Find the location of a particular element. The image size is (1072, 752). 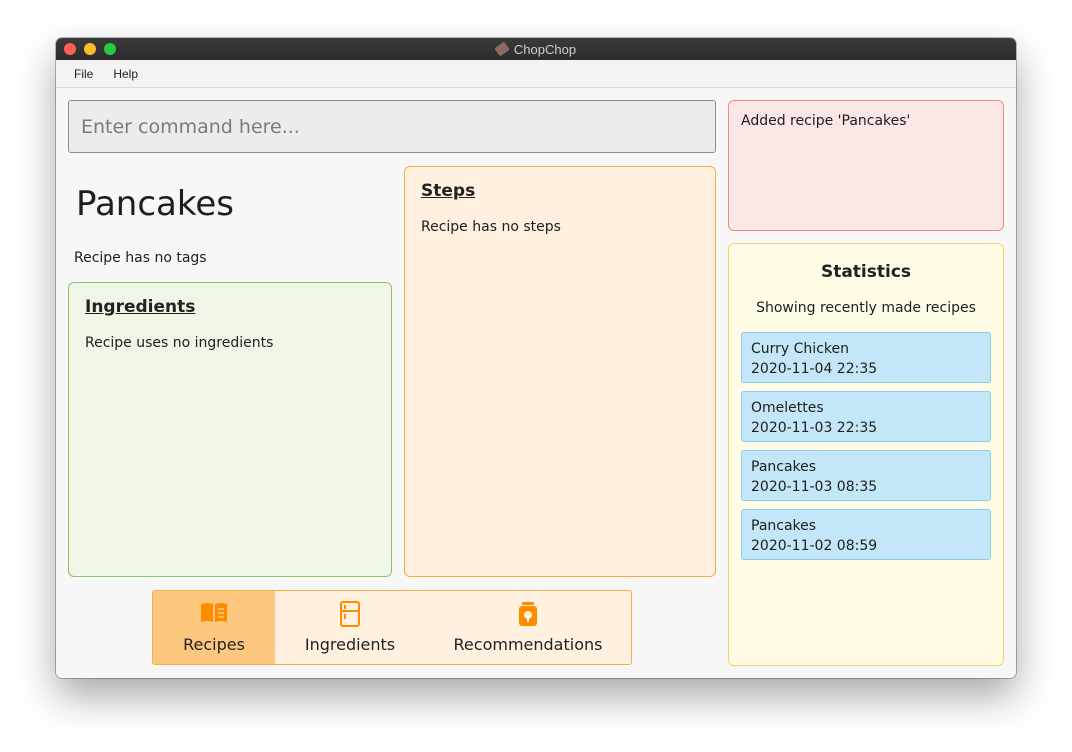

tab-recommendations-label: Recommendations is located at coordinates (528, 644).